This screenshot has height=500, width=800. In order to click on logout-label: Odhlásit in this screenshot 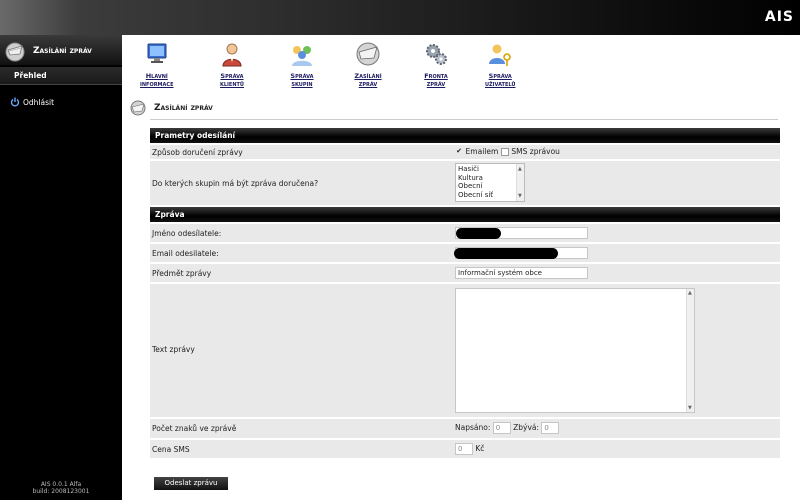, I will do `click(39, 102)`.